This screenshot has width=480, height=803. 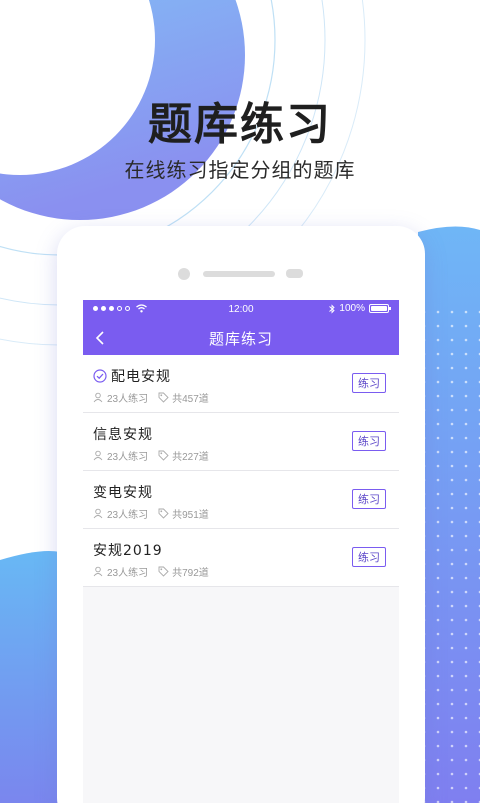 What do you see at coordinates (128, 551) in the screenshot?
I see `bank-name: 安规2019` at bounding box center [128, 551].